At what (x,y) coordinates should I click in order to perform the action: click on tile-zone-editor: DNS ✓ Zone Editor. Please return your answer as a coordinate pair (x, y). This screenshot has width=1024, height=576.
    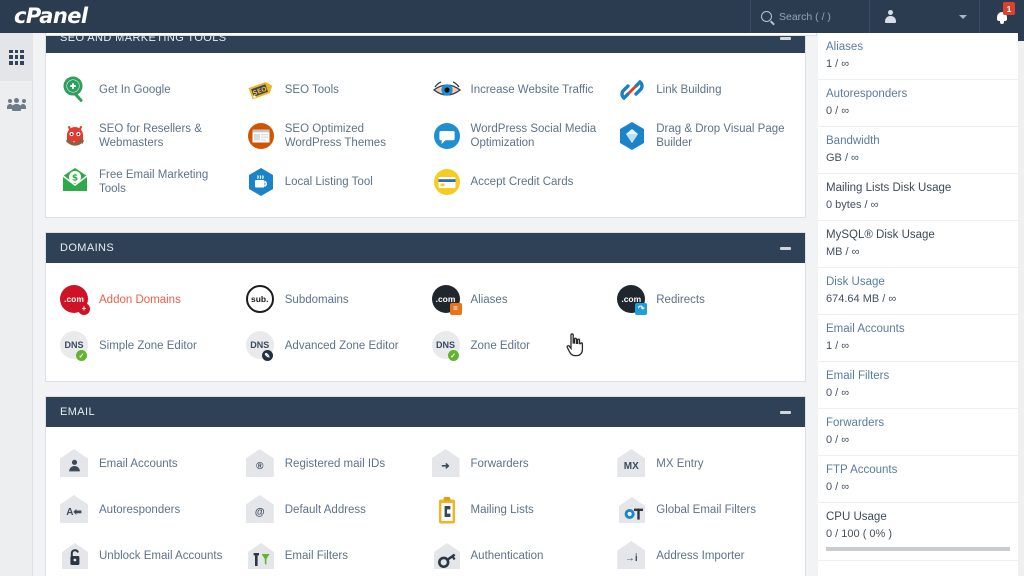
    Looking at the image, I should click on (519, 346).